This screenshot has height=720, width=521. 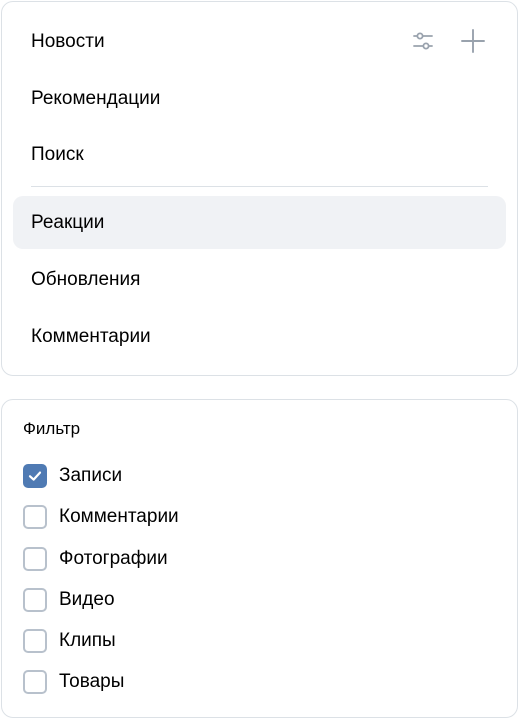 I want to click on filter-option-posts: Записи, so click(x=72, y=476).